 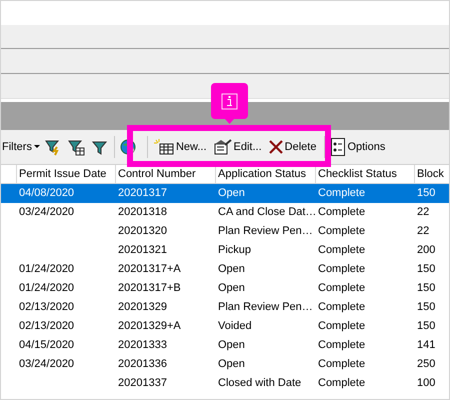 I want to click on options-button: Options, so click(x=358, y=147).